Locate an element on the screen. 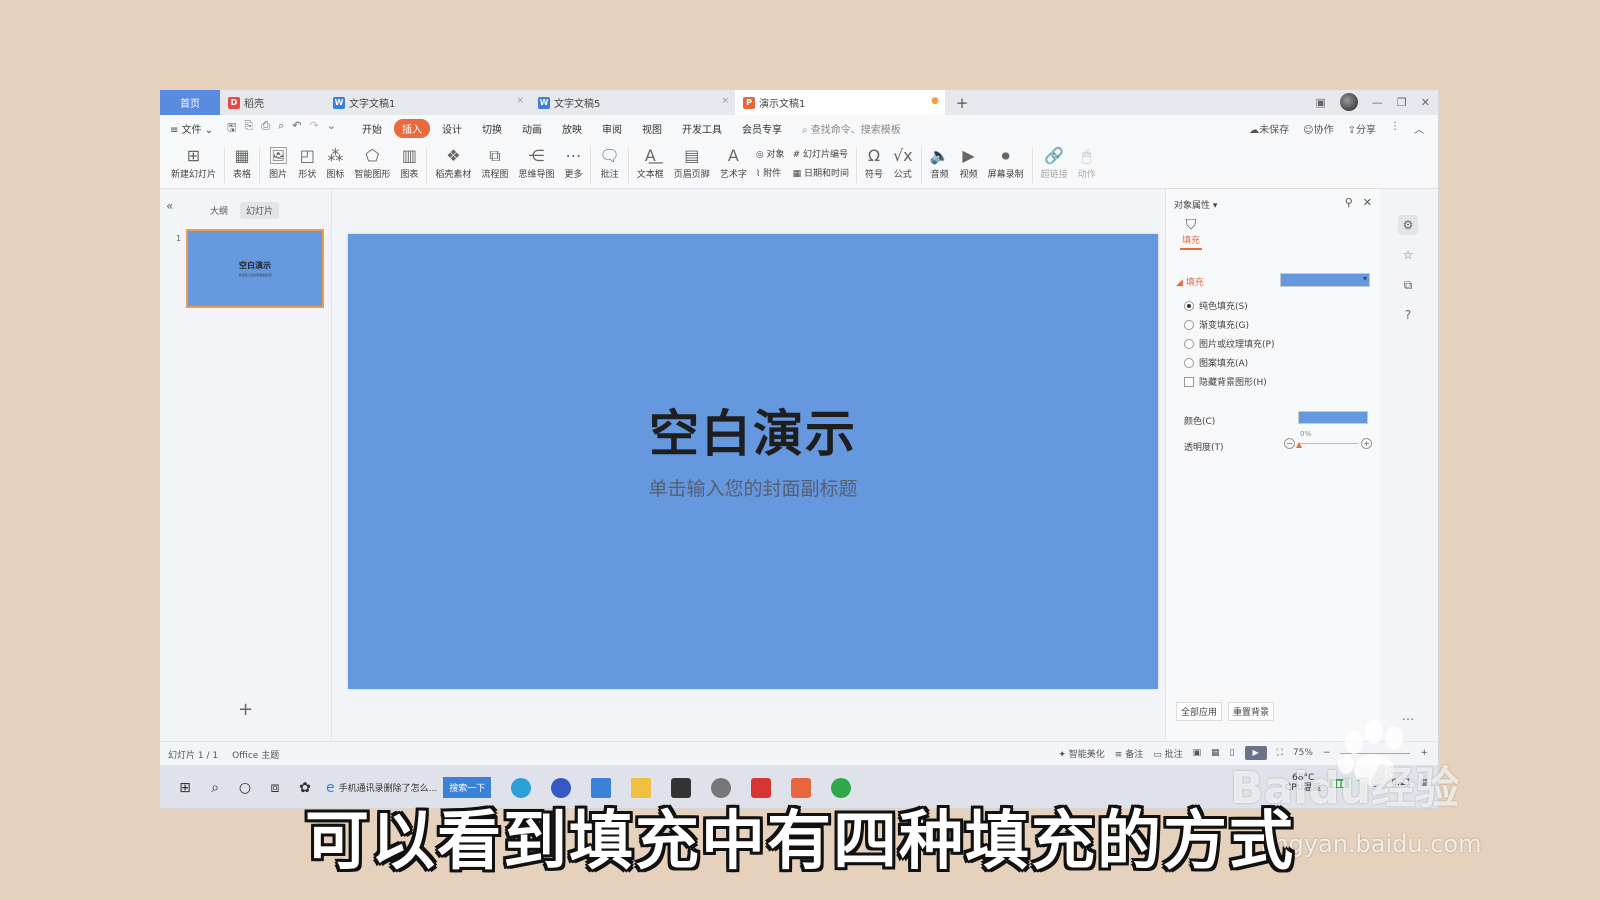 The width and height of the screenshot is (1600, 900). menu-tab-home: 开始 is located at coordinates (372, 128).